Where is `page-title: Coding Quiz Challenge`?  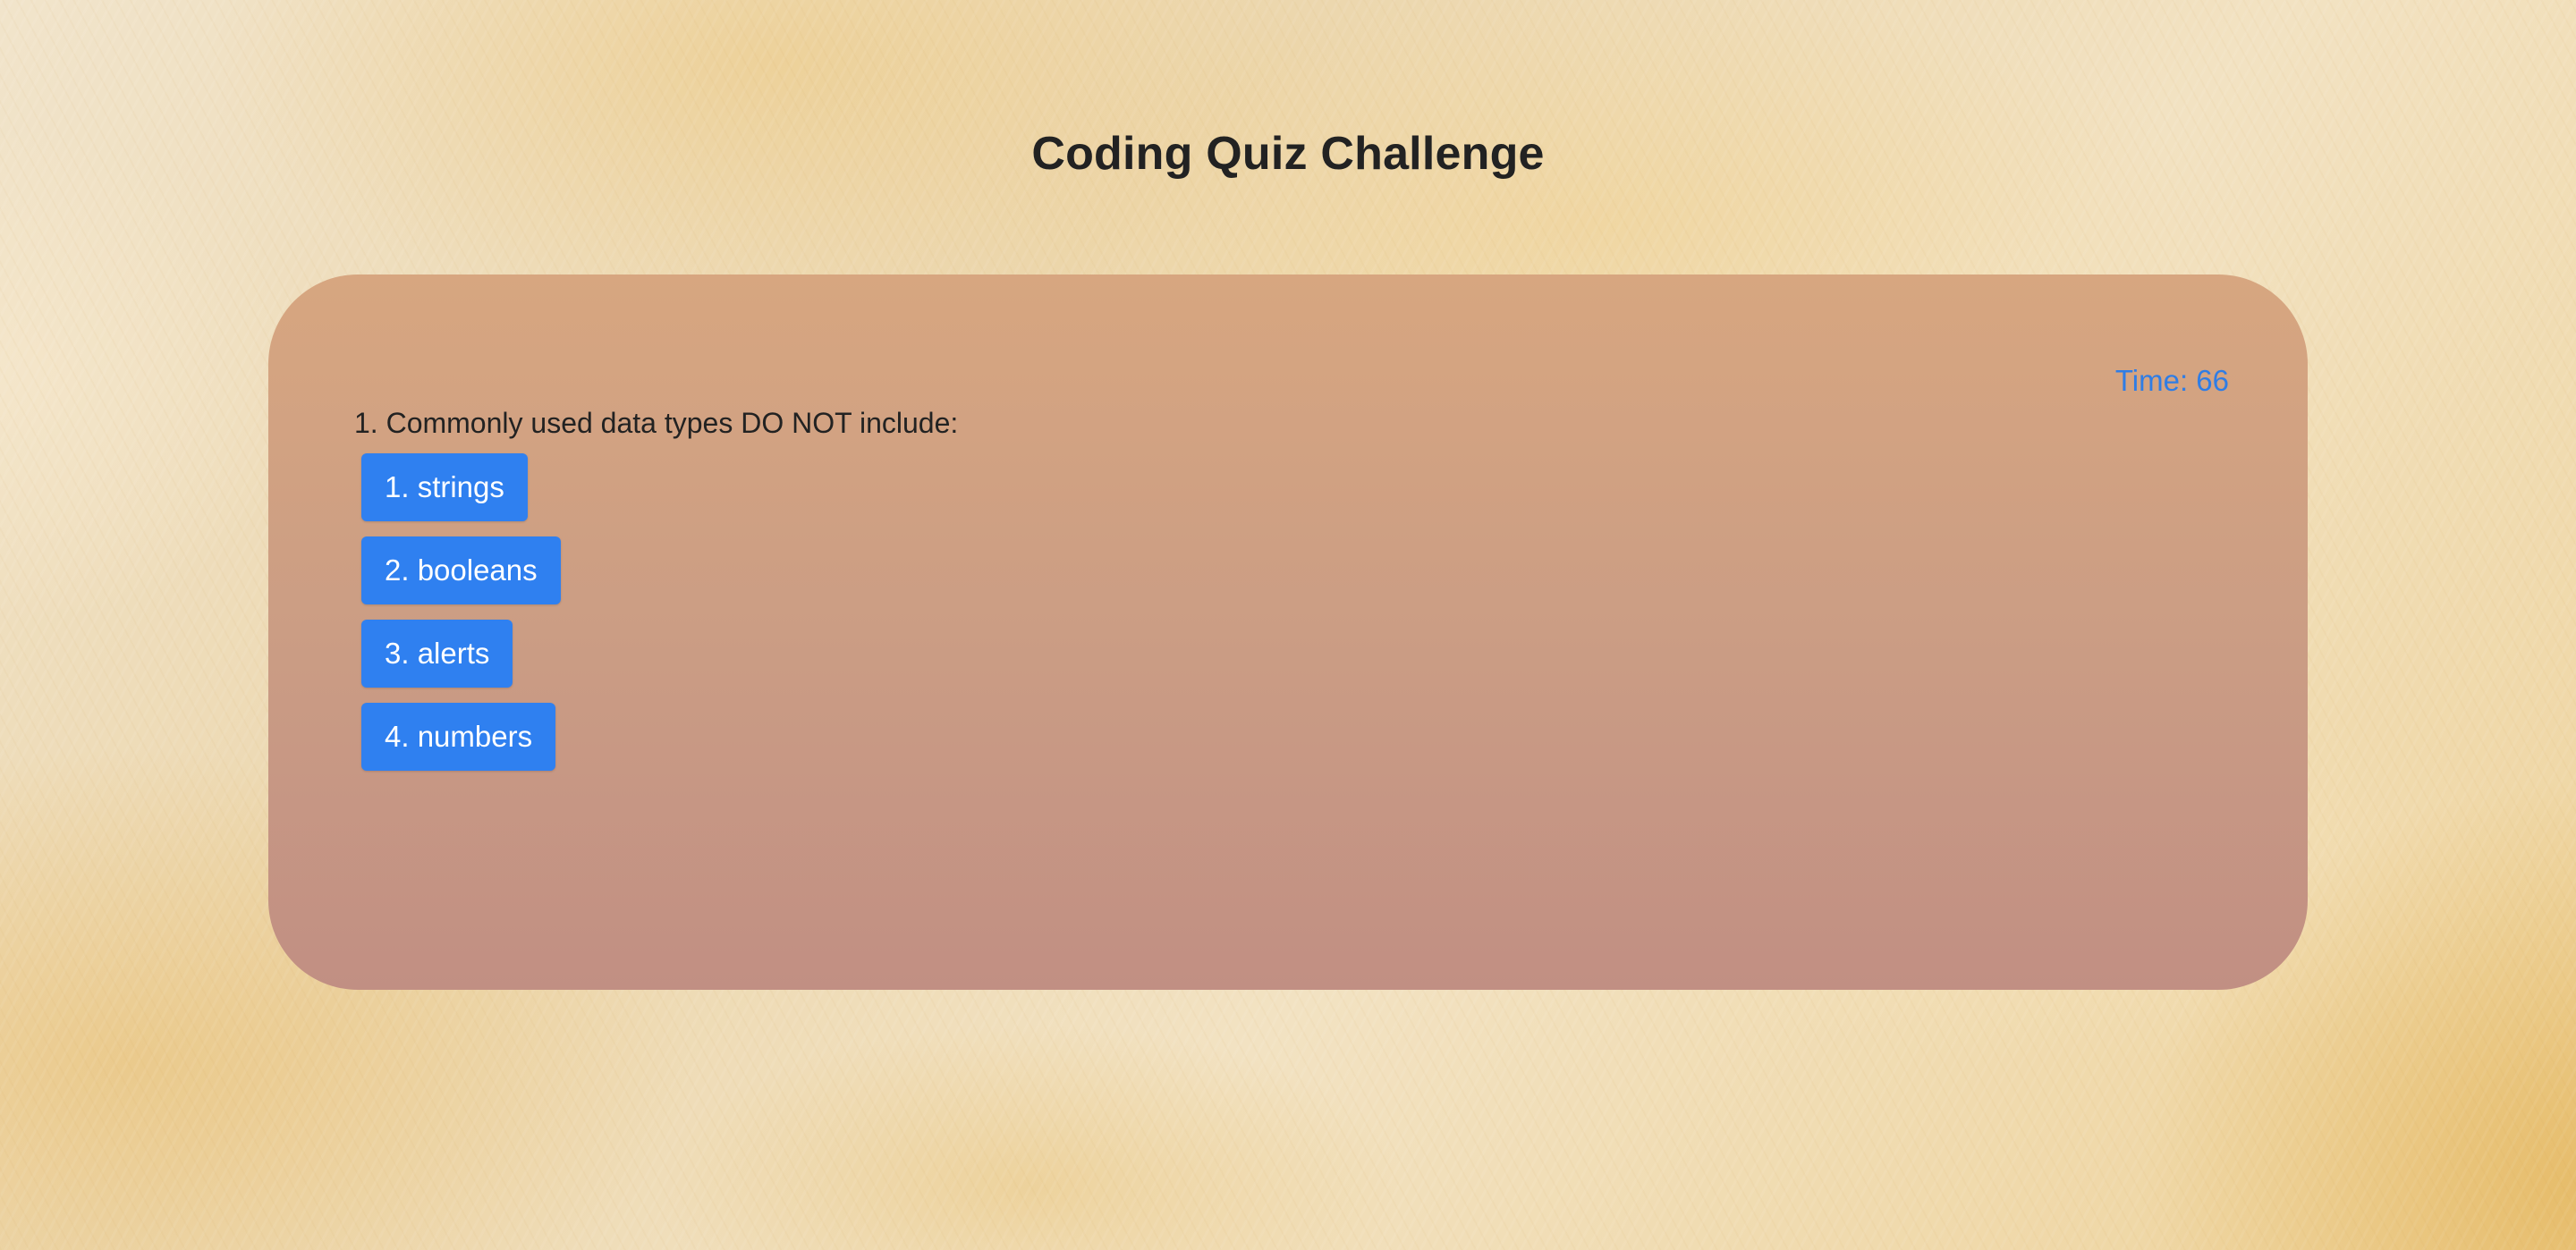
page-title: Coding Quiz Challenge is located at coordinates (1288, 154).